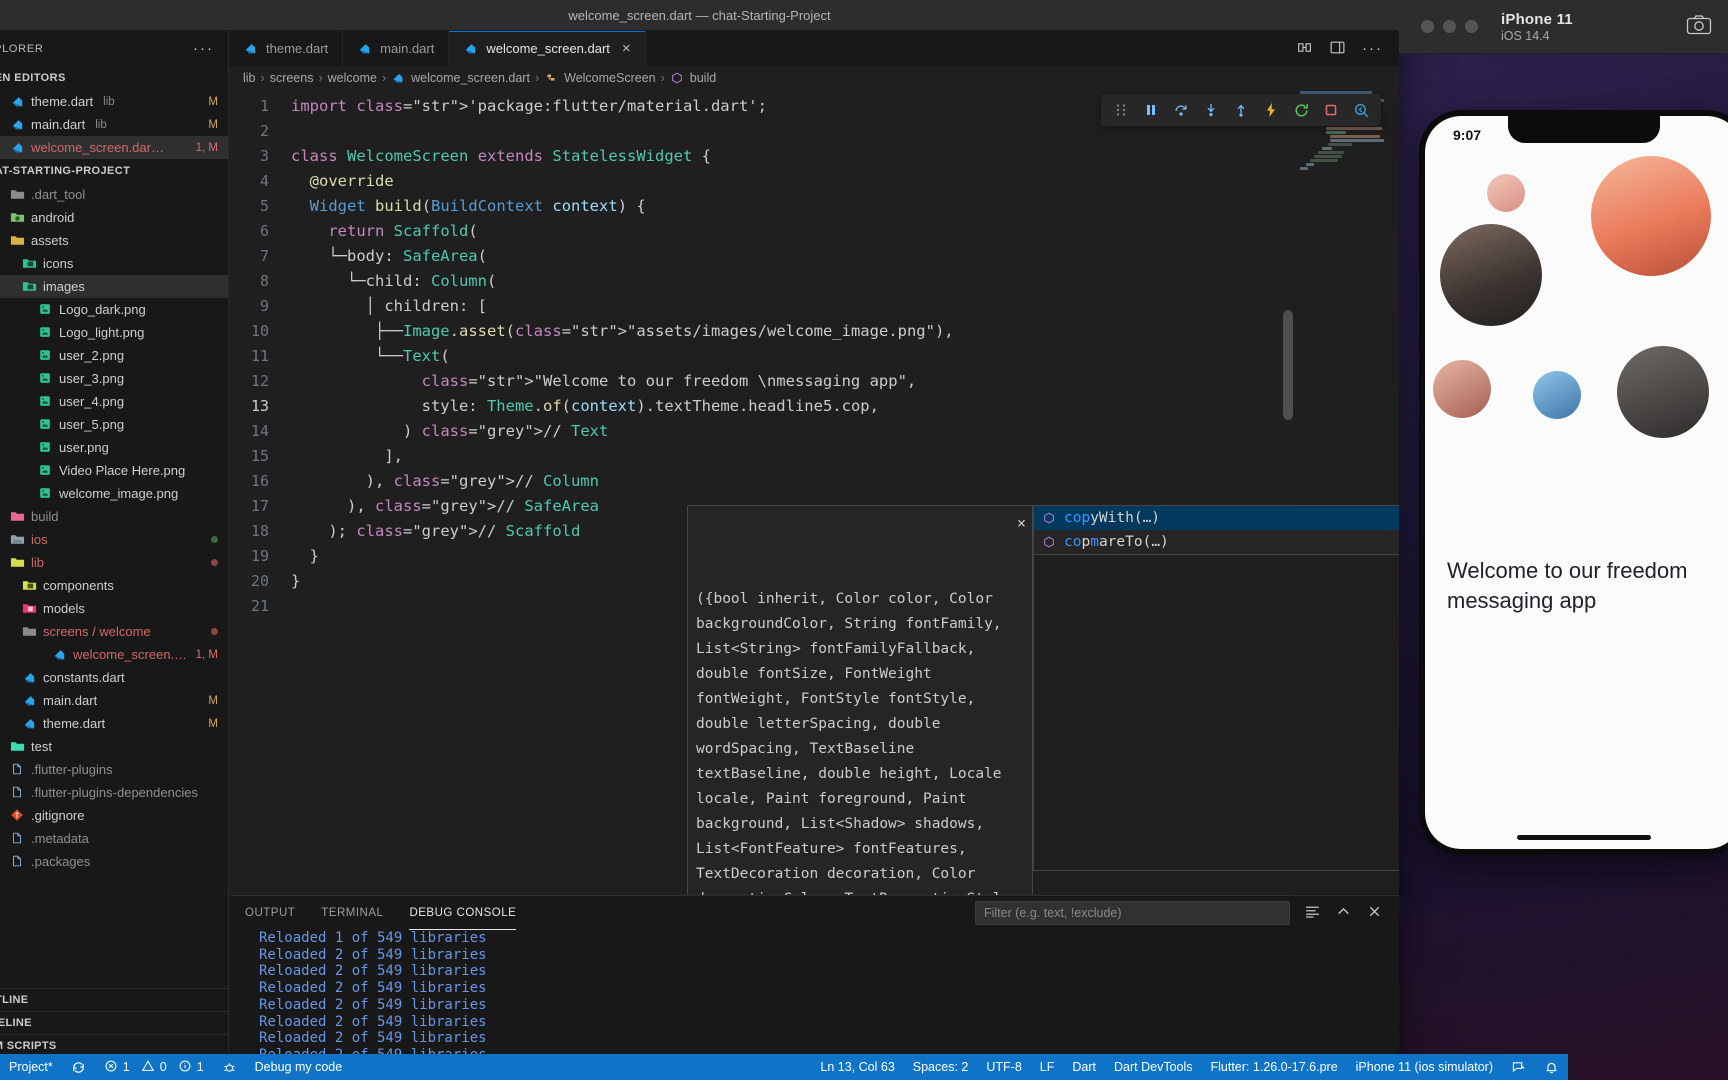 This screenshot has height=1080, width=1728. Describe the element at coordinates (547, 48) in the screenshot. I see `tab-welcome-screen-dart: welcome_screen.dart ×` at that location.